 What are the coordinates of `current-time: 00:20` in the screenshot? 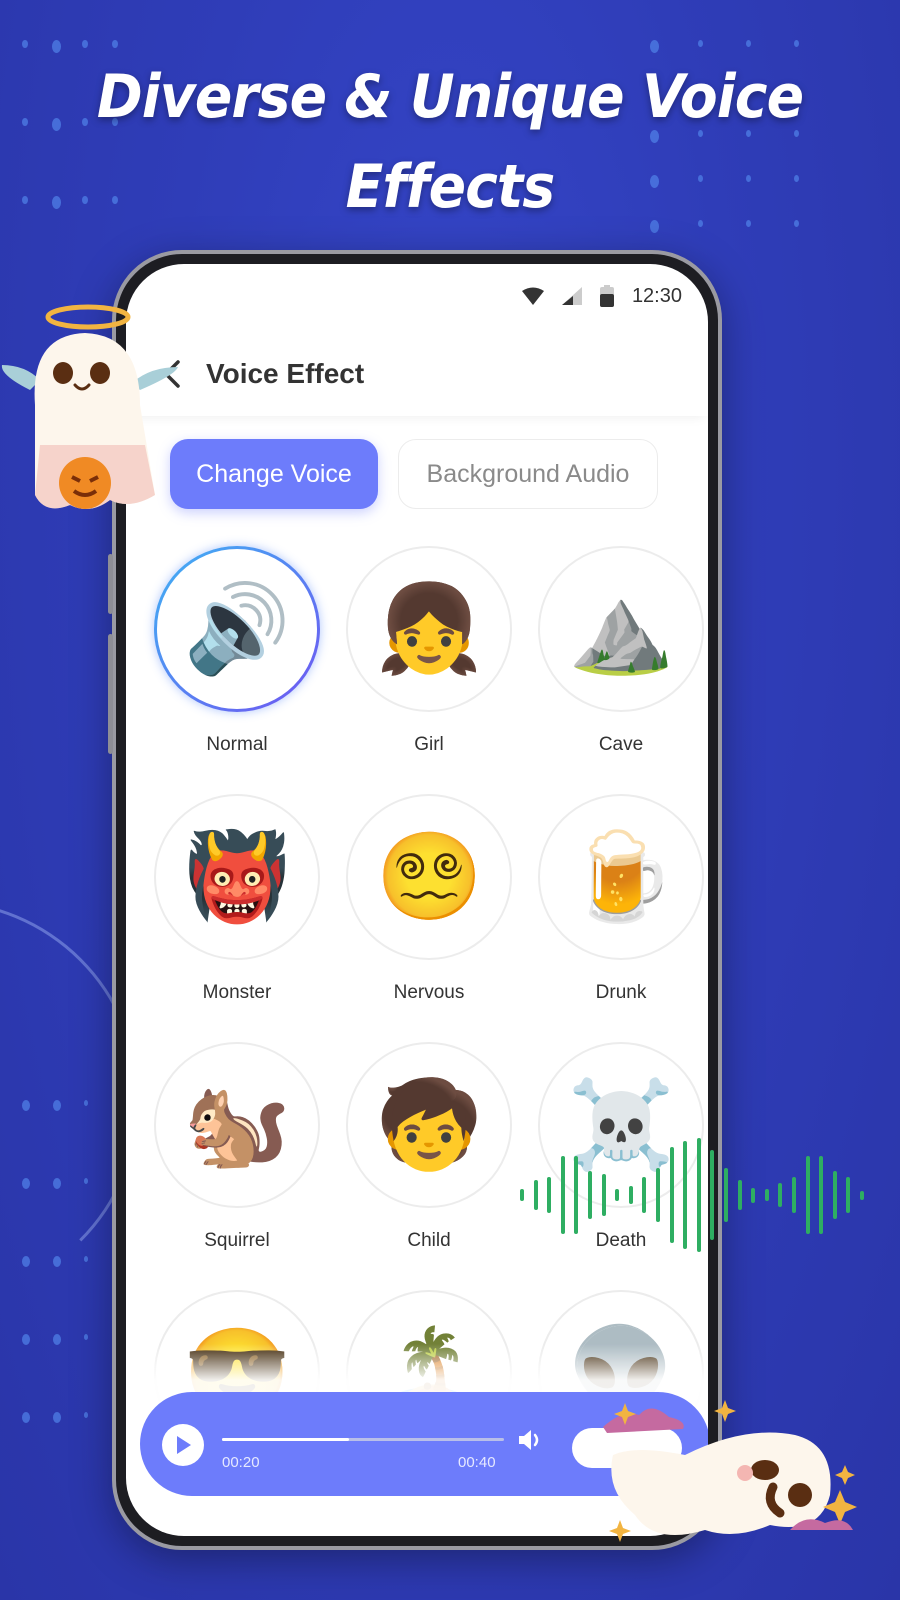 It's located at (241, 1462).